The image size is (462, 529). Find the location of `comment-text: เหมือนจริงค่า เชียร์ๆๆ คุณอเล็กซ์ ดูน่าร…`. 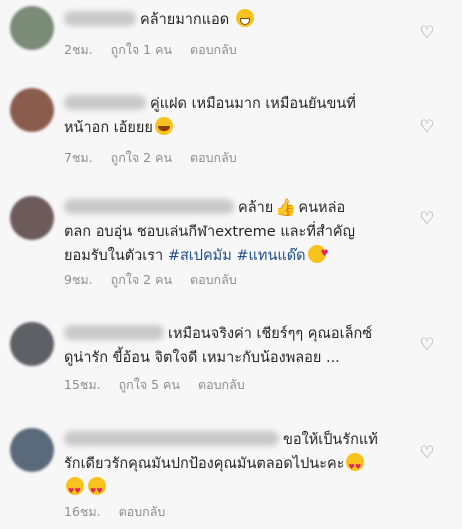

comment-text: เหมือนจริงค่า เชียร์ๆๆ คุณอเล็กซ์ ดูน่าร… is located at coordinates (218, 345).